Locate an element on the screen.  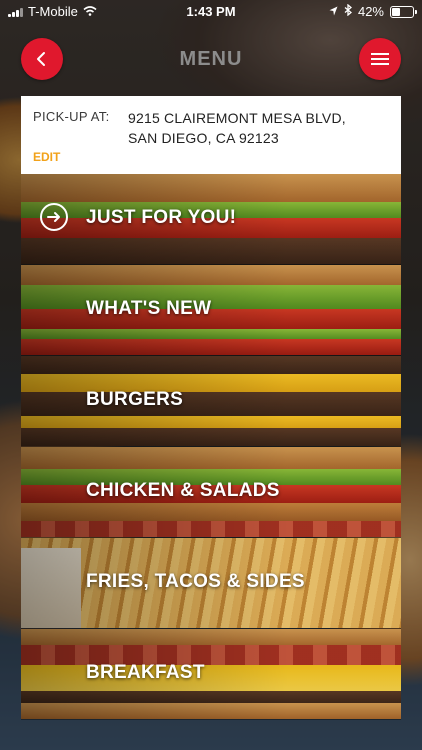
status-indicators: 42% is located at coordinates (373, 11).